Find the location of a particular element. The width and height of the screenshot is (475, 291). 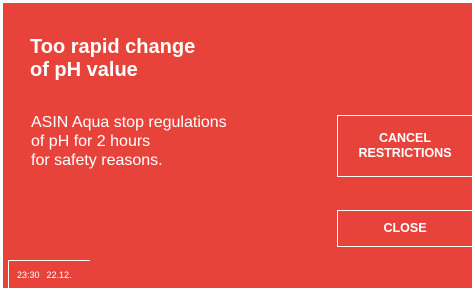

status-bar: 23:30 22.12. is located at coordinates (49, 274).